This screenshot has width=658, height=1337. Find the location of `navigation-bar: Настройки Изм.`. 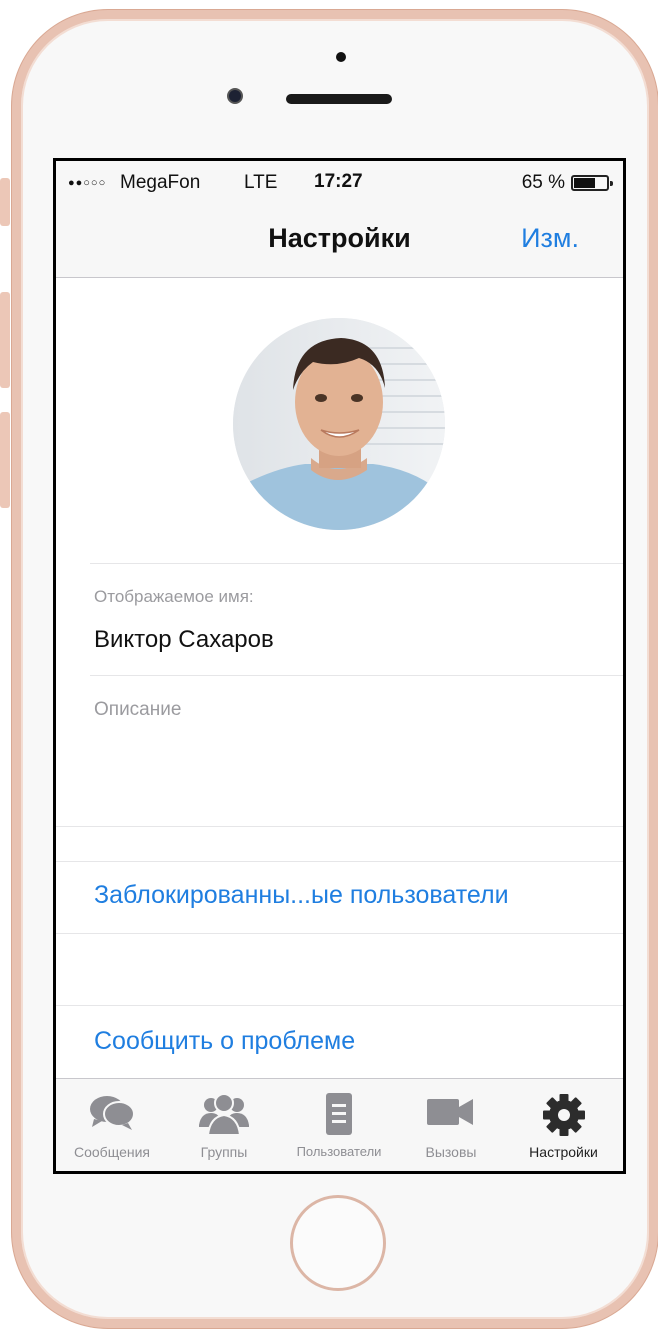

navigation-bar: Настройки Изм. is located at coordinates (339, 240).